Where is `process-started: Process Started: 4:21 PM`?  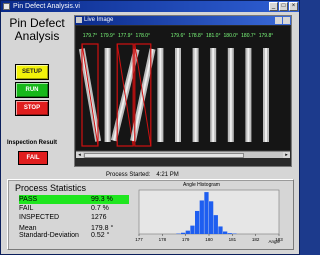 process-started: Process Started: 4:21 PM is located at coordinates (142, 175).